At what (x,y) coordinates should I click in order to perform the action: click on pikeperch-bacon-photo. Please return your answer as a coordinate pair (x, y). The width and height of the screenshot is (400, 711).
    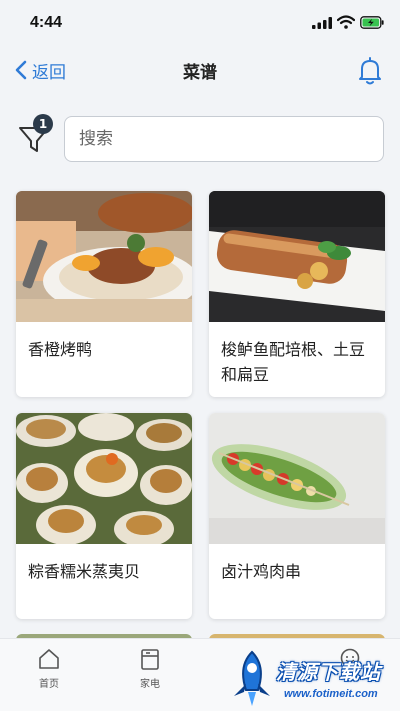
    Looking at the image, I should click on (297, 256).